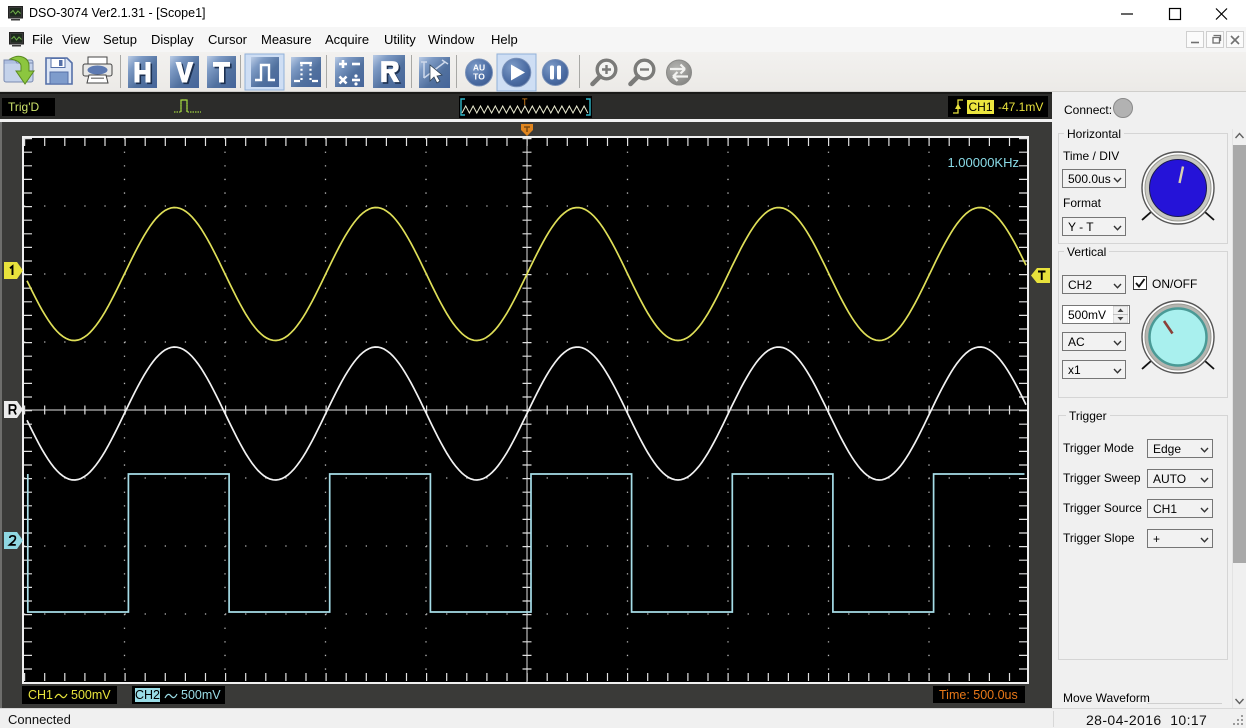  Describe the element at coordinates (479, 77) in the screenshot. I see `svg-text: TO` at that location.